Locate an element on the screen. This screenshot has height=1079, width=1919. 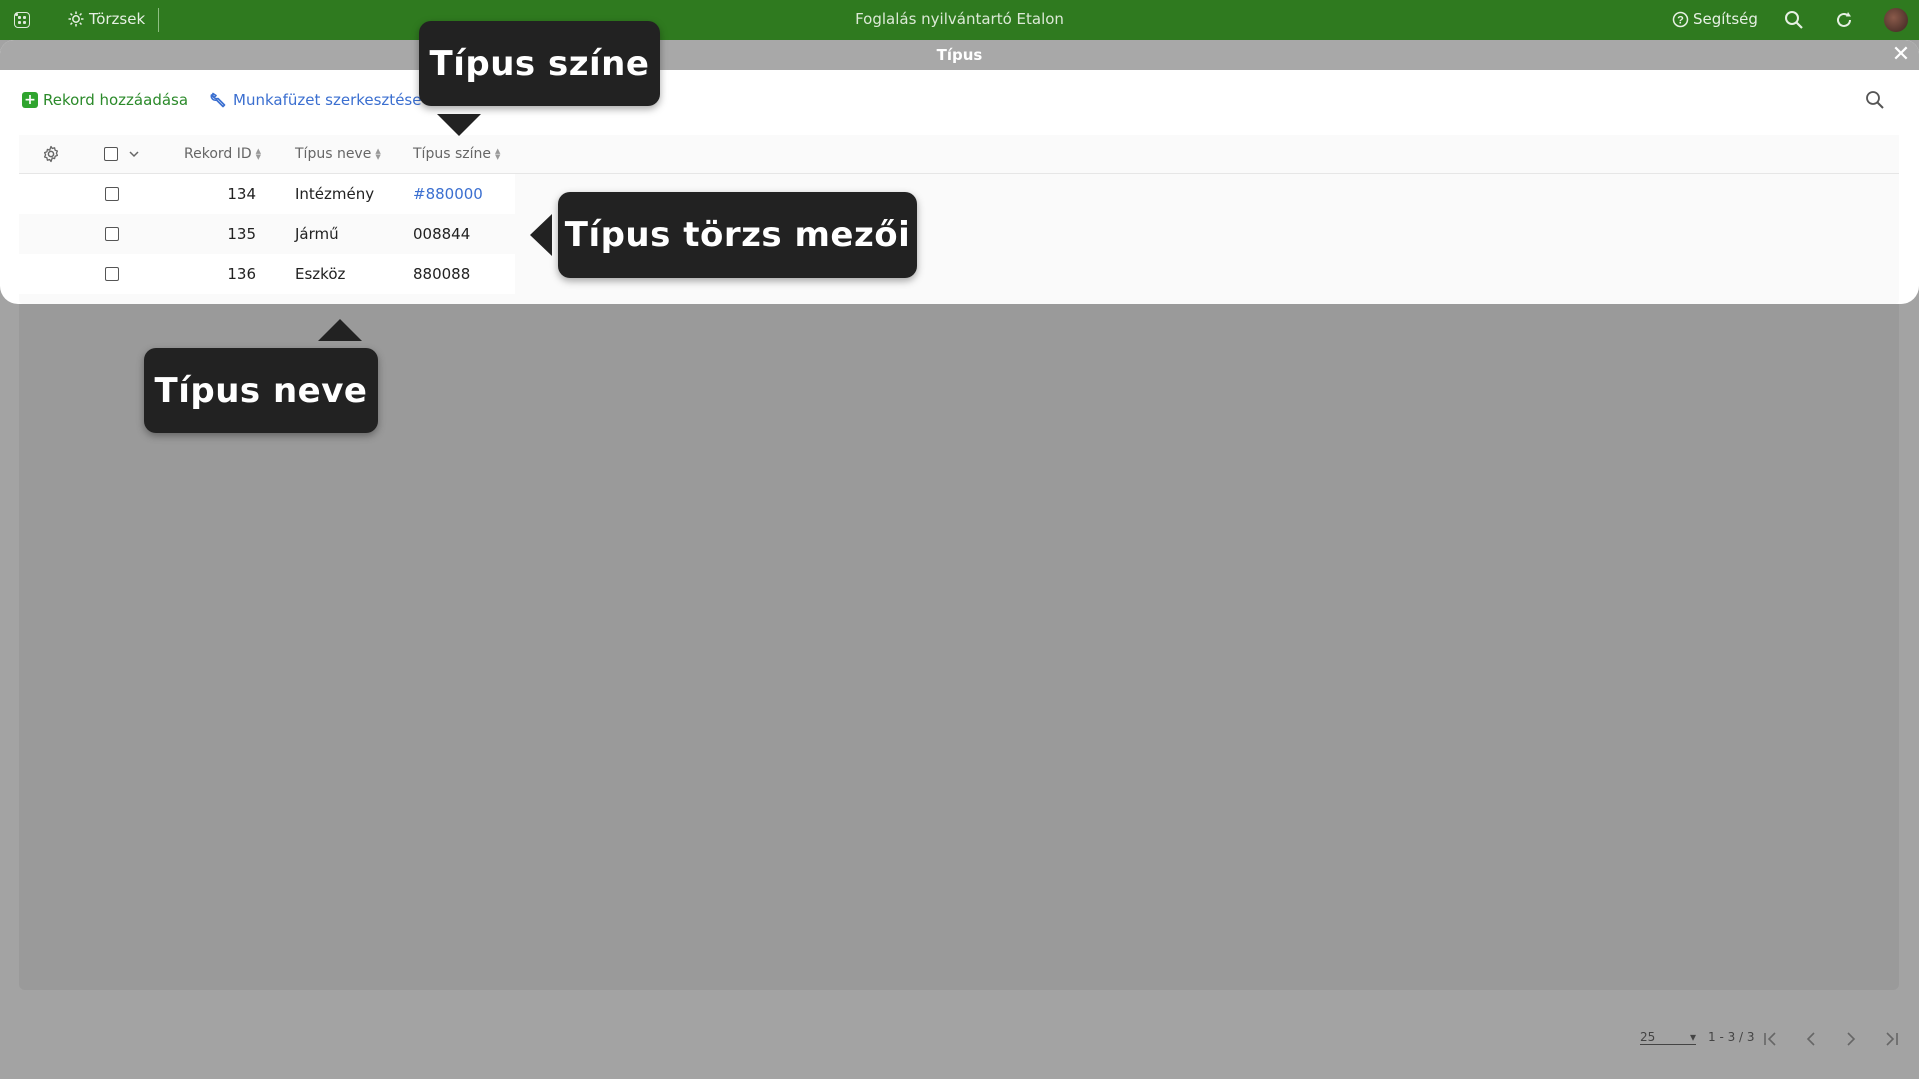
edit-workbook-button: Munkafüzet szerkesztése is located at coordinates (315, 100).